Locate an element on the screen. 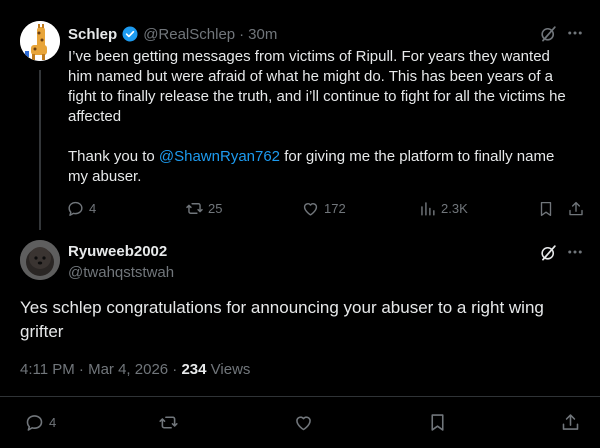  views-button: 2.3K is located at coordinates (443, 208).